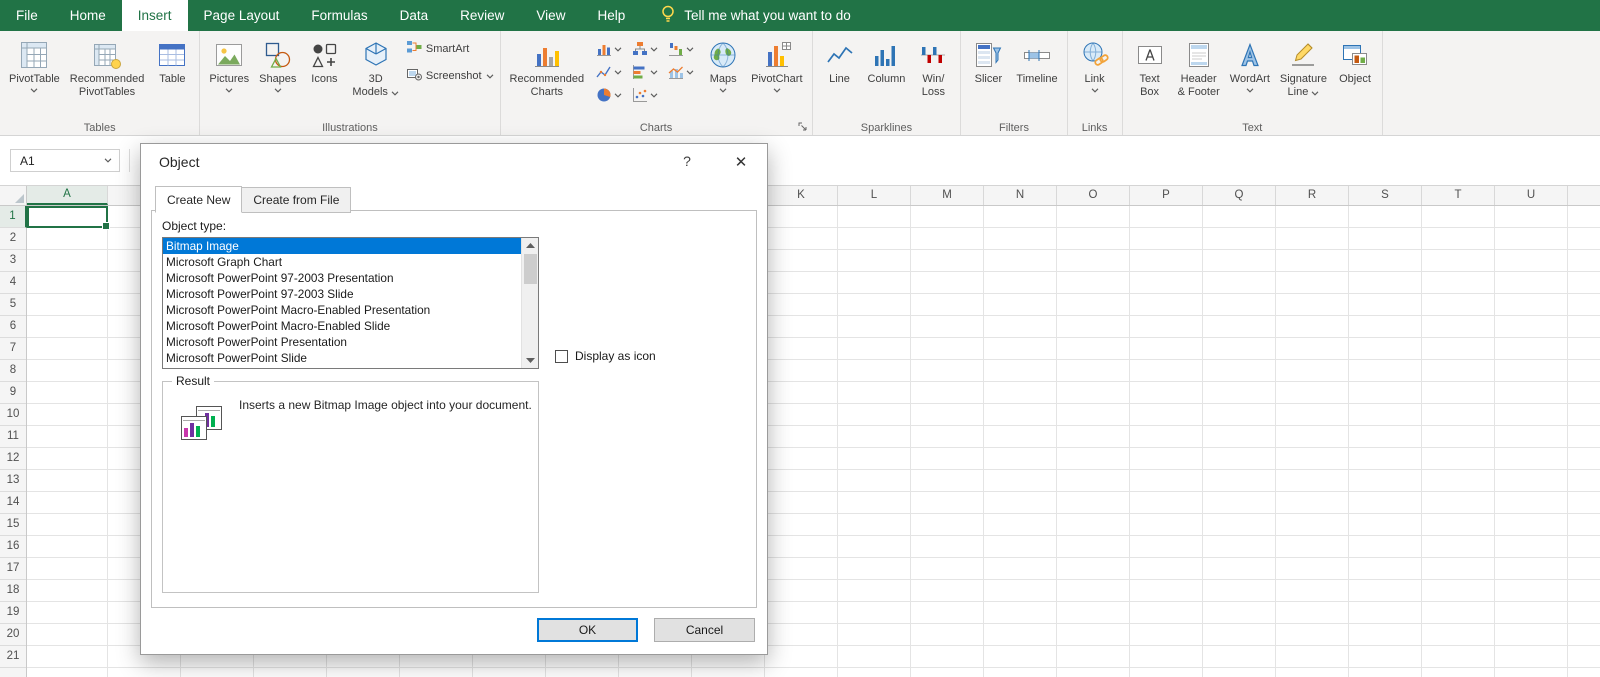  I want to click on row-header-5: 5, so click(13, 305).